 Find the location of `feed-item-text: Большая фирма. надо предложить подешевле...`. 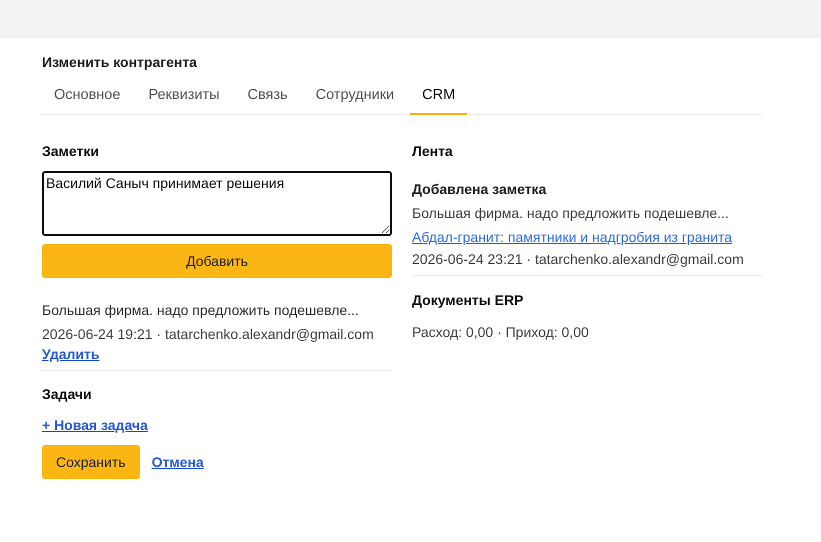

feed-item-text: Большая фирма. надо предложить подешевле... is located at coordinates (571, 213).